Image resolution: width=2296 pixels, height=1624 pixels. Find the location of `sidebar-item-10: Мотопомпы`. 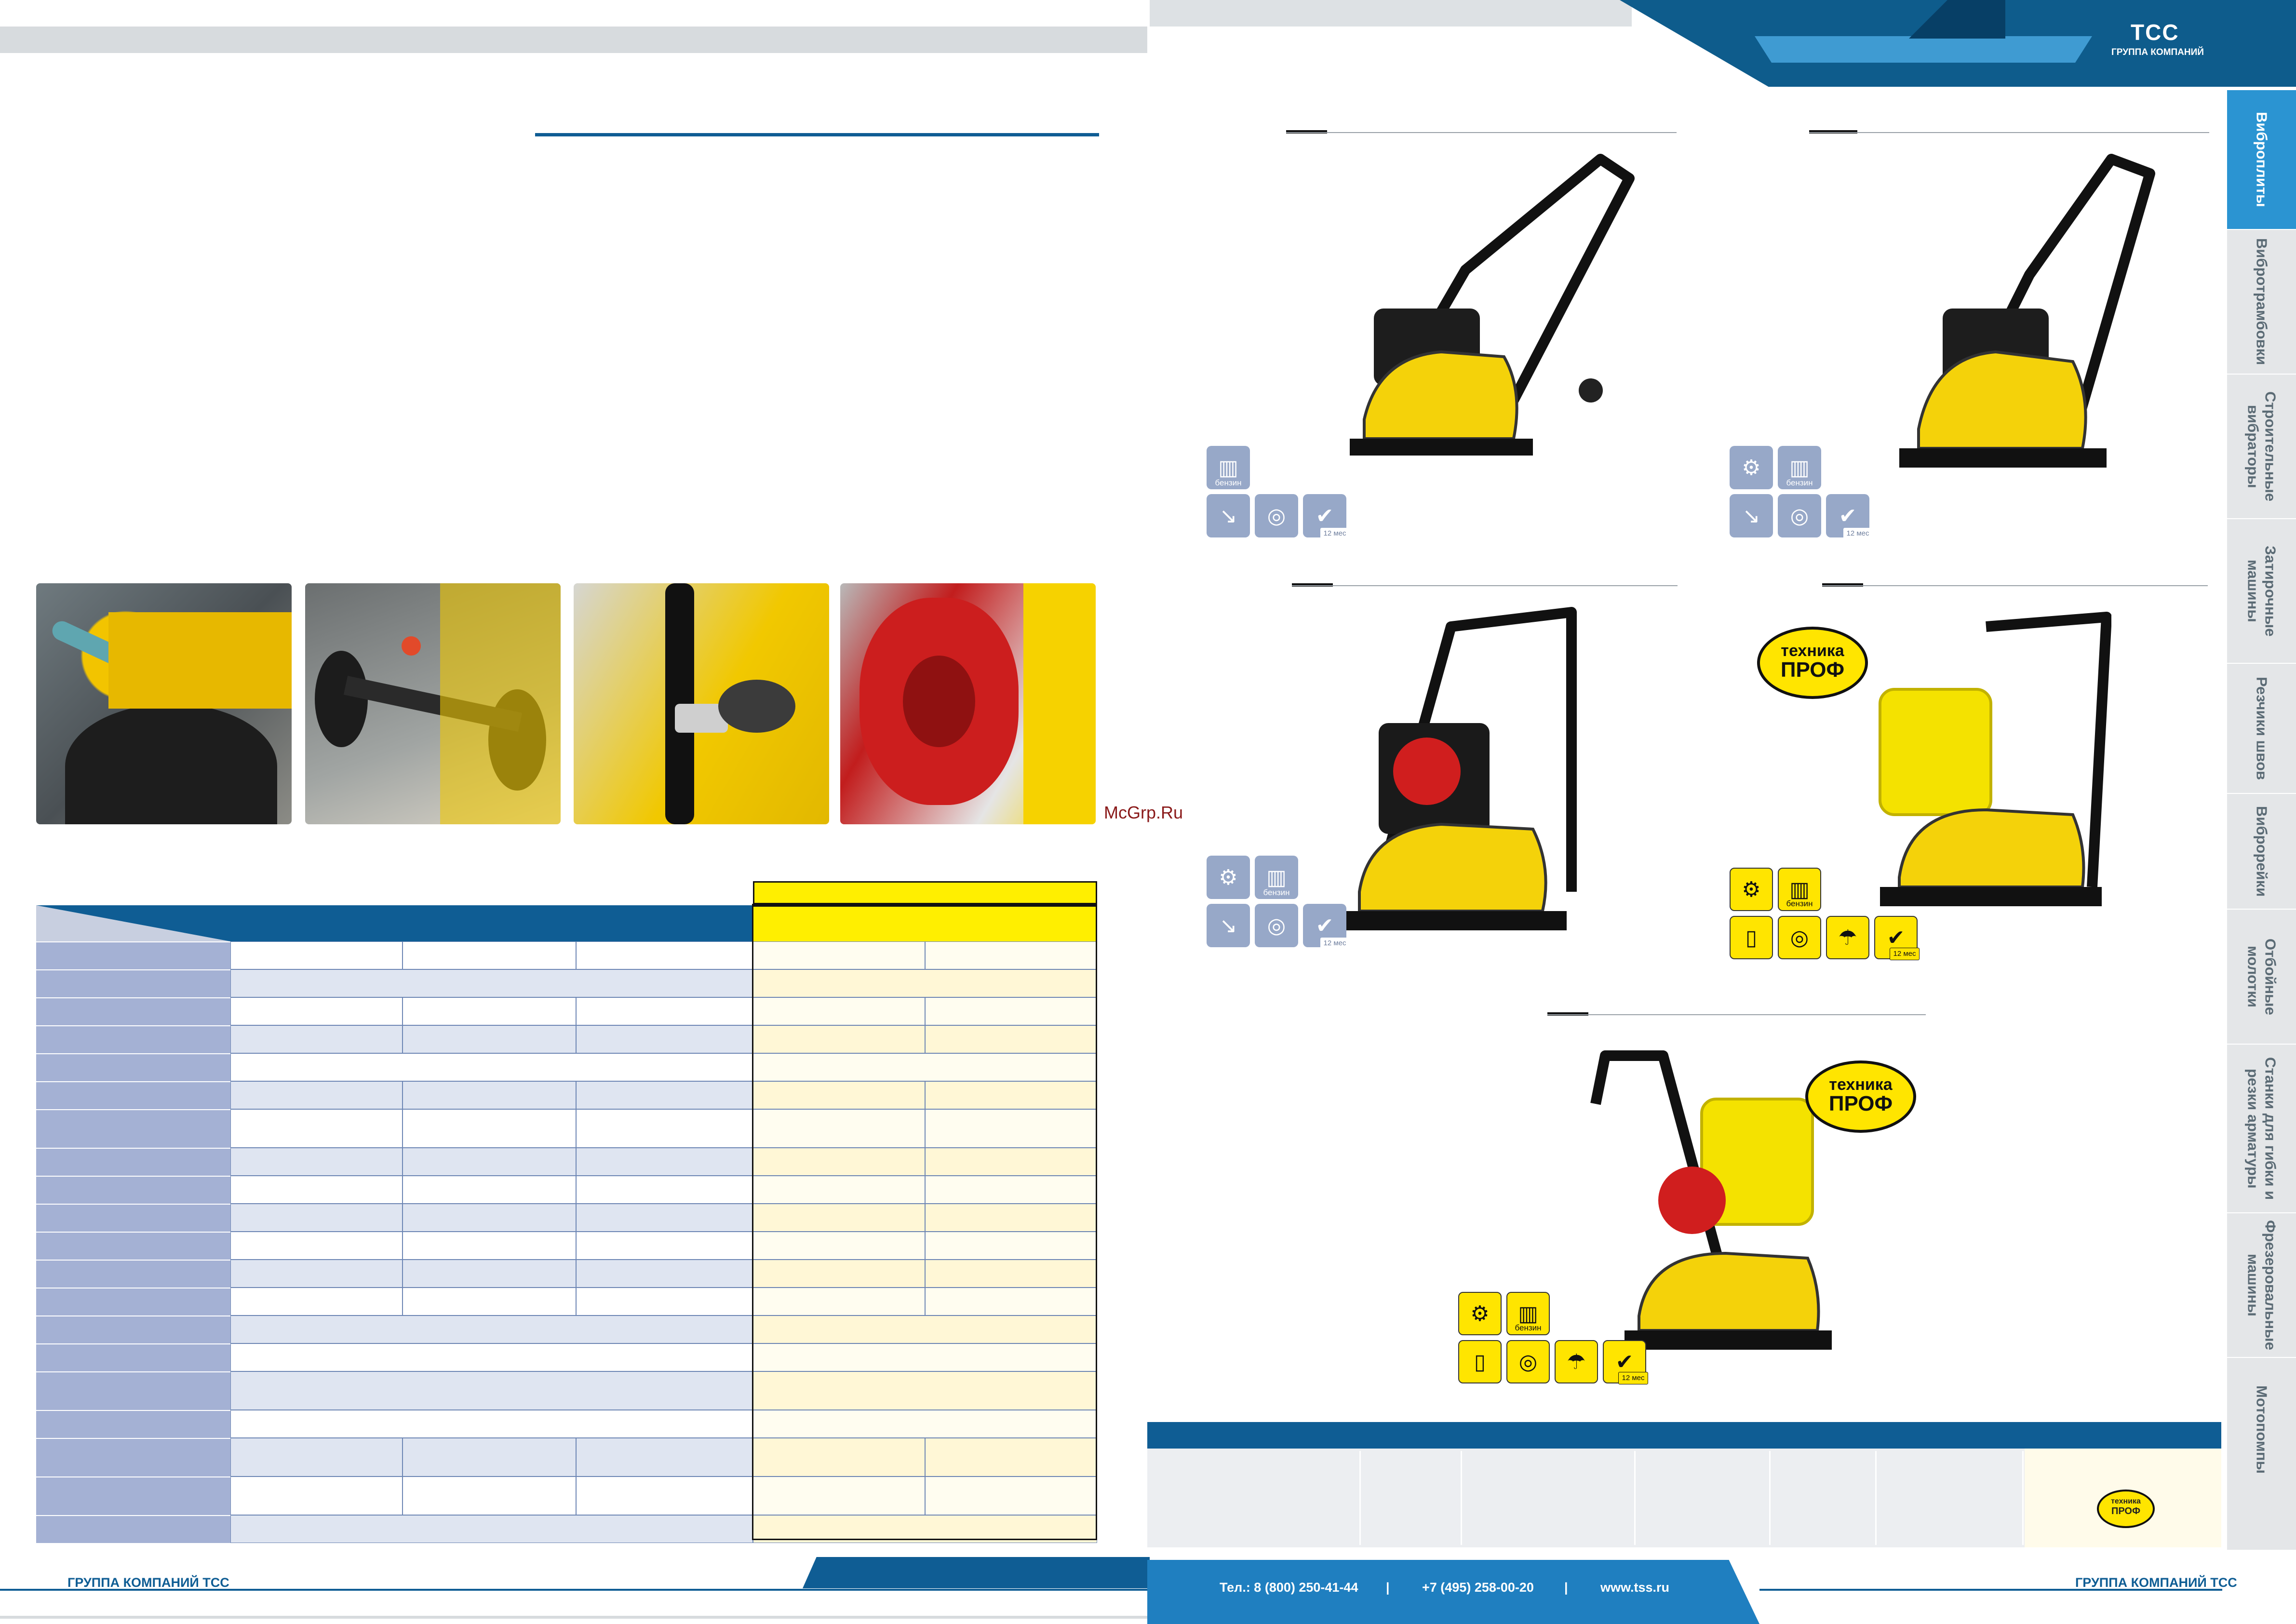

sidebar-item-10: Мотопомпы is located at coordinates (2261, 1429).